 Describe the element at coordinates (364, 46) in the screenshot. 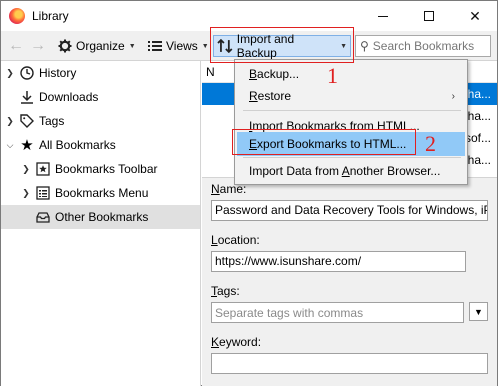

I see `search-icon: ⚲` at that location.